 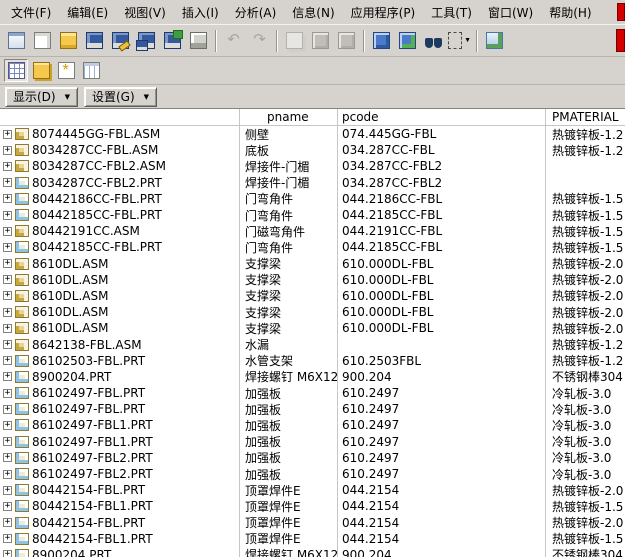 What do you see at coordinates (41, 70) in the screenshot?
I see `folder-browser-button` at bounding box center [41, 70].